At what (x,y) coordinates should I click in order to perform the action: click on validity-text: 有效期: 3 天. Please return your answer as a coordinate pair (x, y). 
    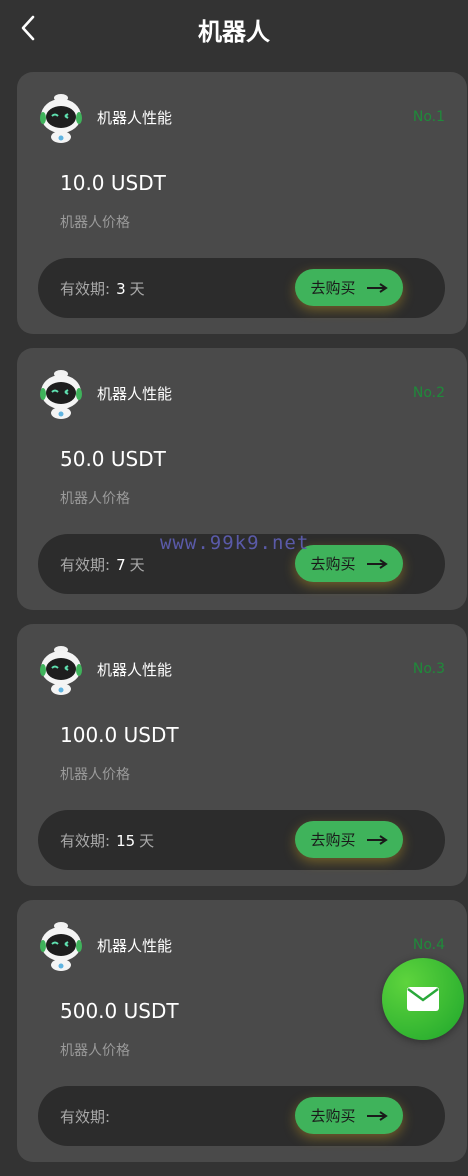
    Looking at the image, I should click on (102, 288).